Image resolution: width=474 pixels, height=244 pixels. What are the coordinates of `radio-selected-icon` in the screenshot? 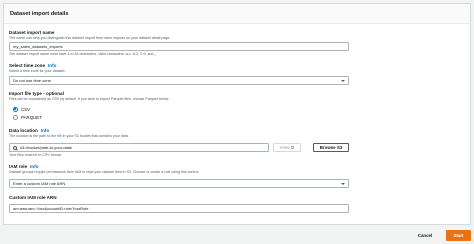 It's located at (15, 109).